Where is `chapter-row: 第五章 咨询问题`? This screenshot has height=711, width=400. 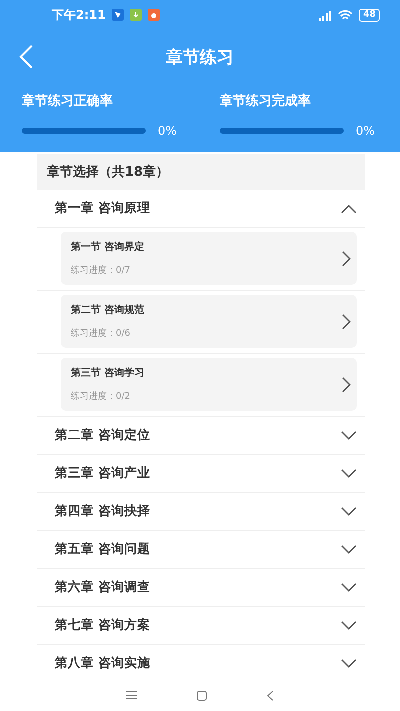 chapter-row: 第五章 咨询问题 is located at coordinates (201, 550).